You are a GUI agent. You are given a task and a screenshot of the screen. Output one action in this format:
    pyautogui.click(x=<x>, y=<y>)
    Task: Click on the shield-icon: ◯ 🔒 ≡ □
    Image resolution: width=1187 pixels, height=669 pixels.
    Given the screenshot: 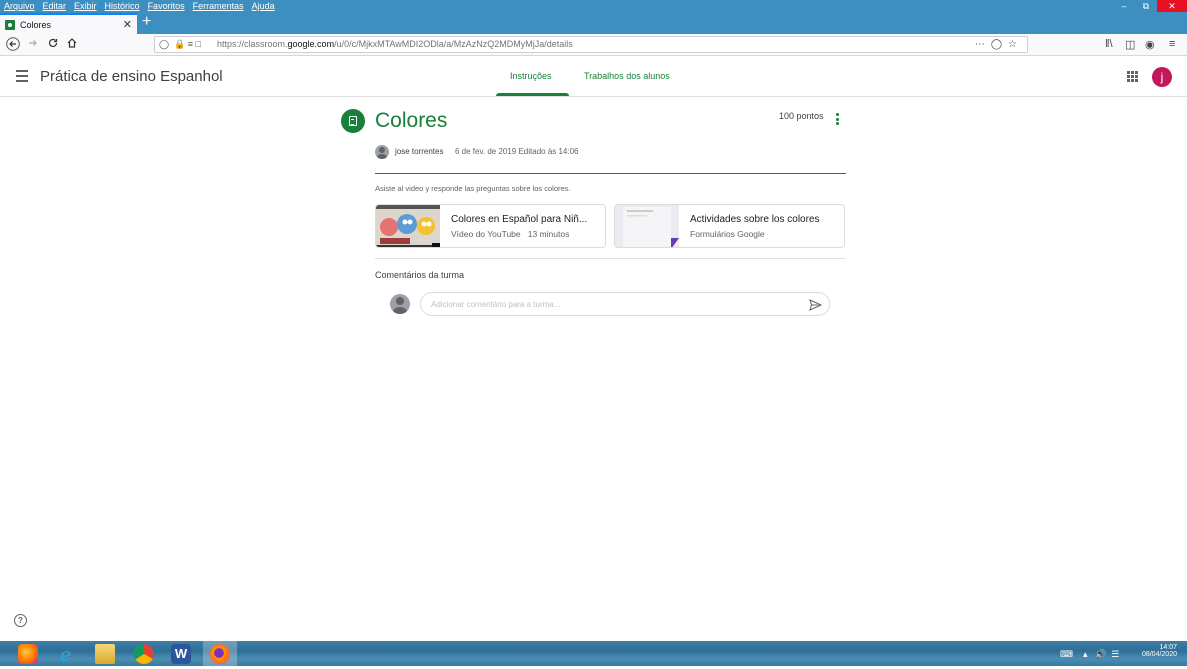 What is the action you would take?
    pyautogui.click(x=180, y=44)
    